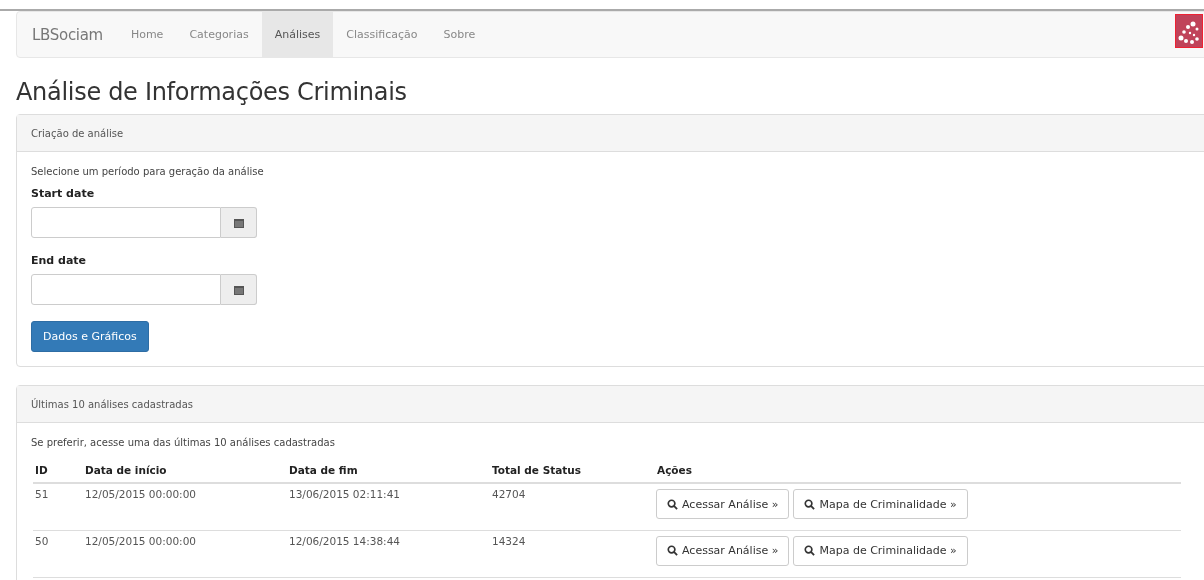 The image size is (1204, 580). I want to click on nav-link: Análises, so click(297, 34).